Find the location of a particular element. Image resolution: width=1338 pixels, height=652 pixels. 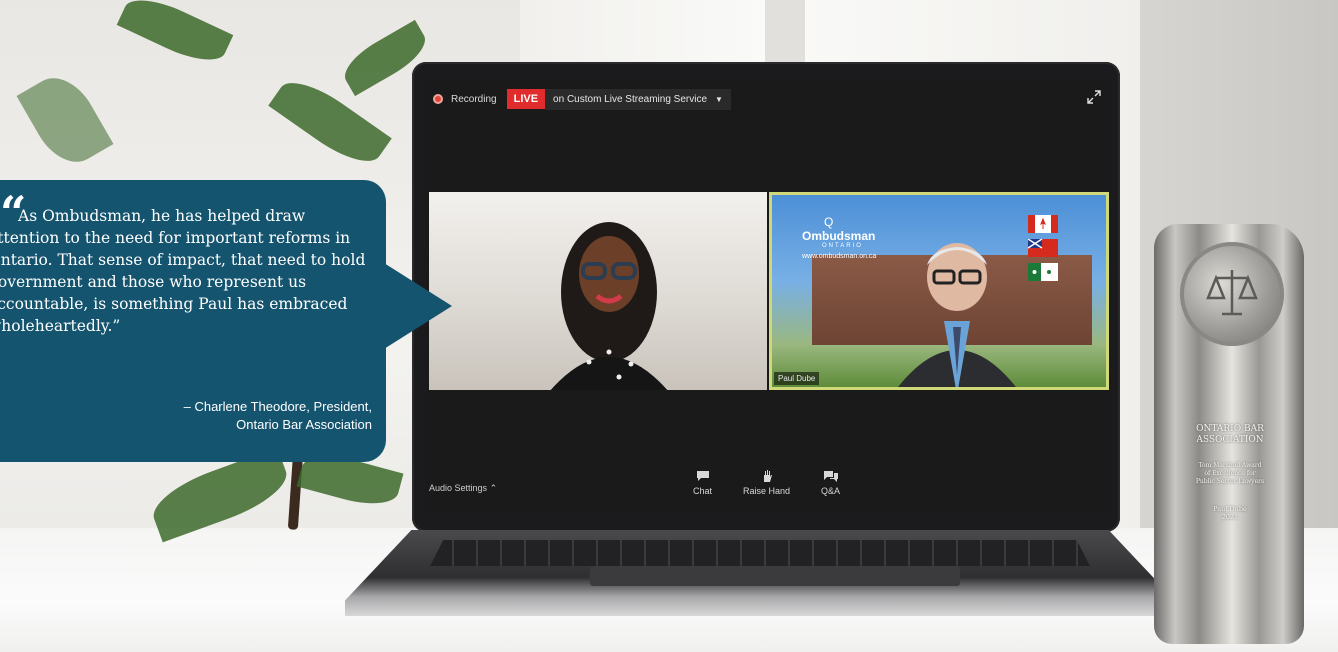

ombudsman-logo-name: Ombudsman is located at coordinates (839, 236).